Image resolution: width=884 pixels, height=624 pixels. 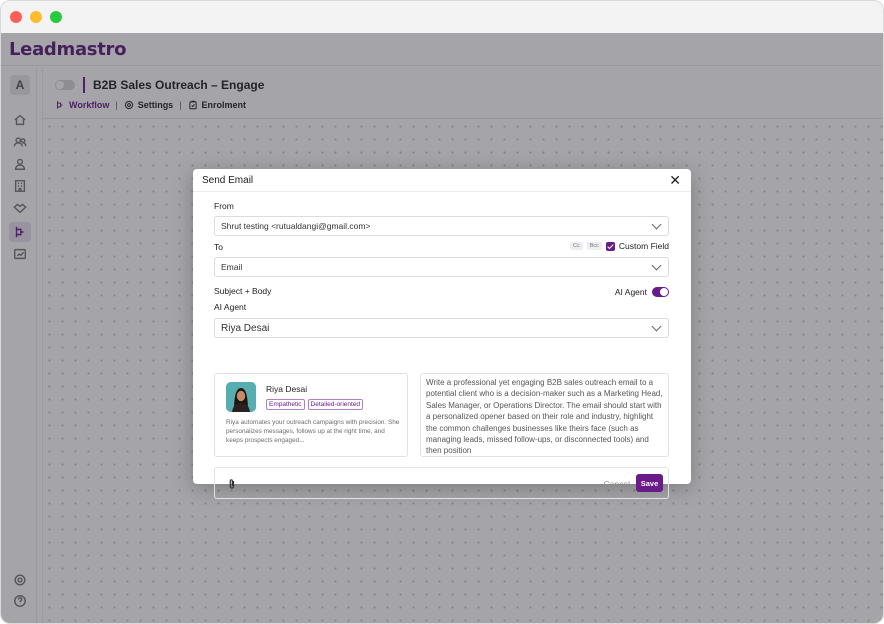 I want to click on custom-field-checkbox, so click(x=610, y=246).